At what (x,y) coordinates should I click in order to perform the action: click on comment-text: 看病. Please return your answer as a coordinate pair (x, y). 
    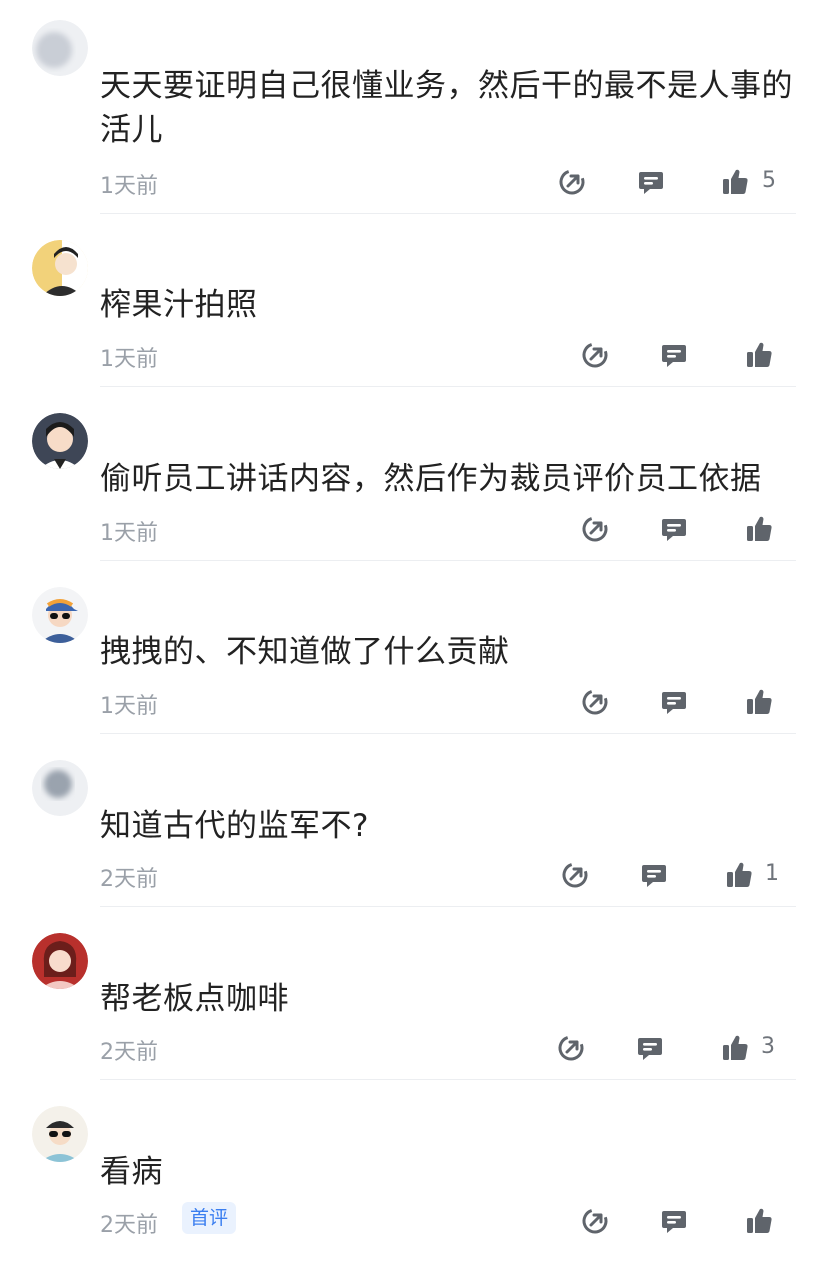
    Looking at the image, I should click on (131, 1172).